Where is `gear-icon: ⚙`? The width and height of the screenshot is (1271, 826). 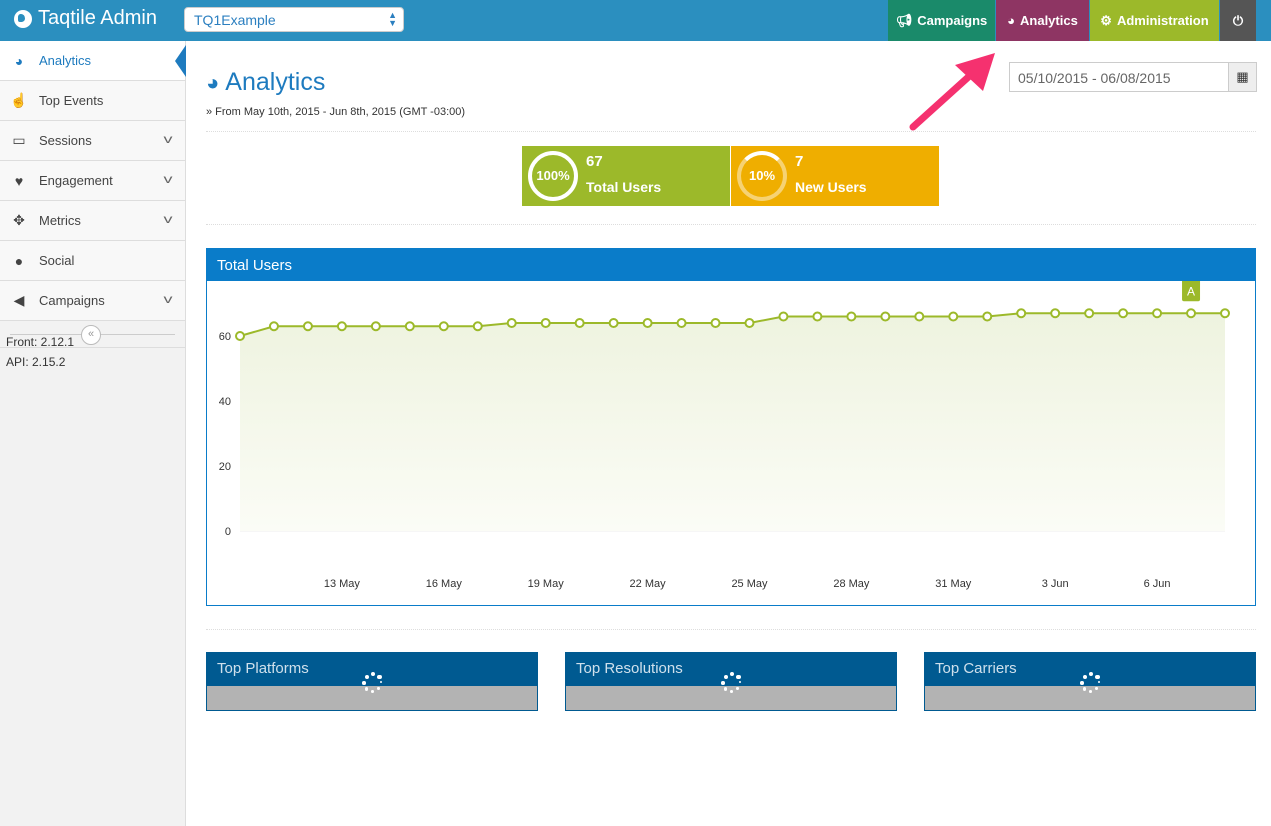 gear-icon: ⚙ is located at coordinates (1106, 20).